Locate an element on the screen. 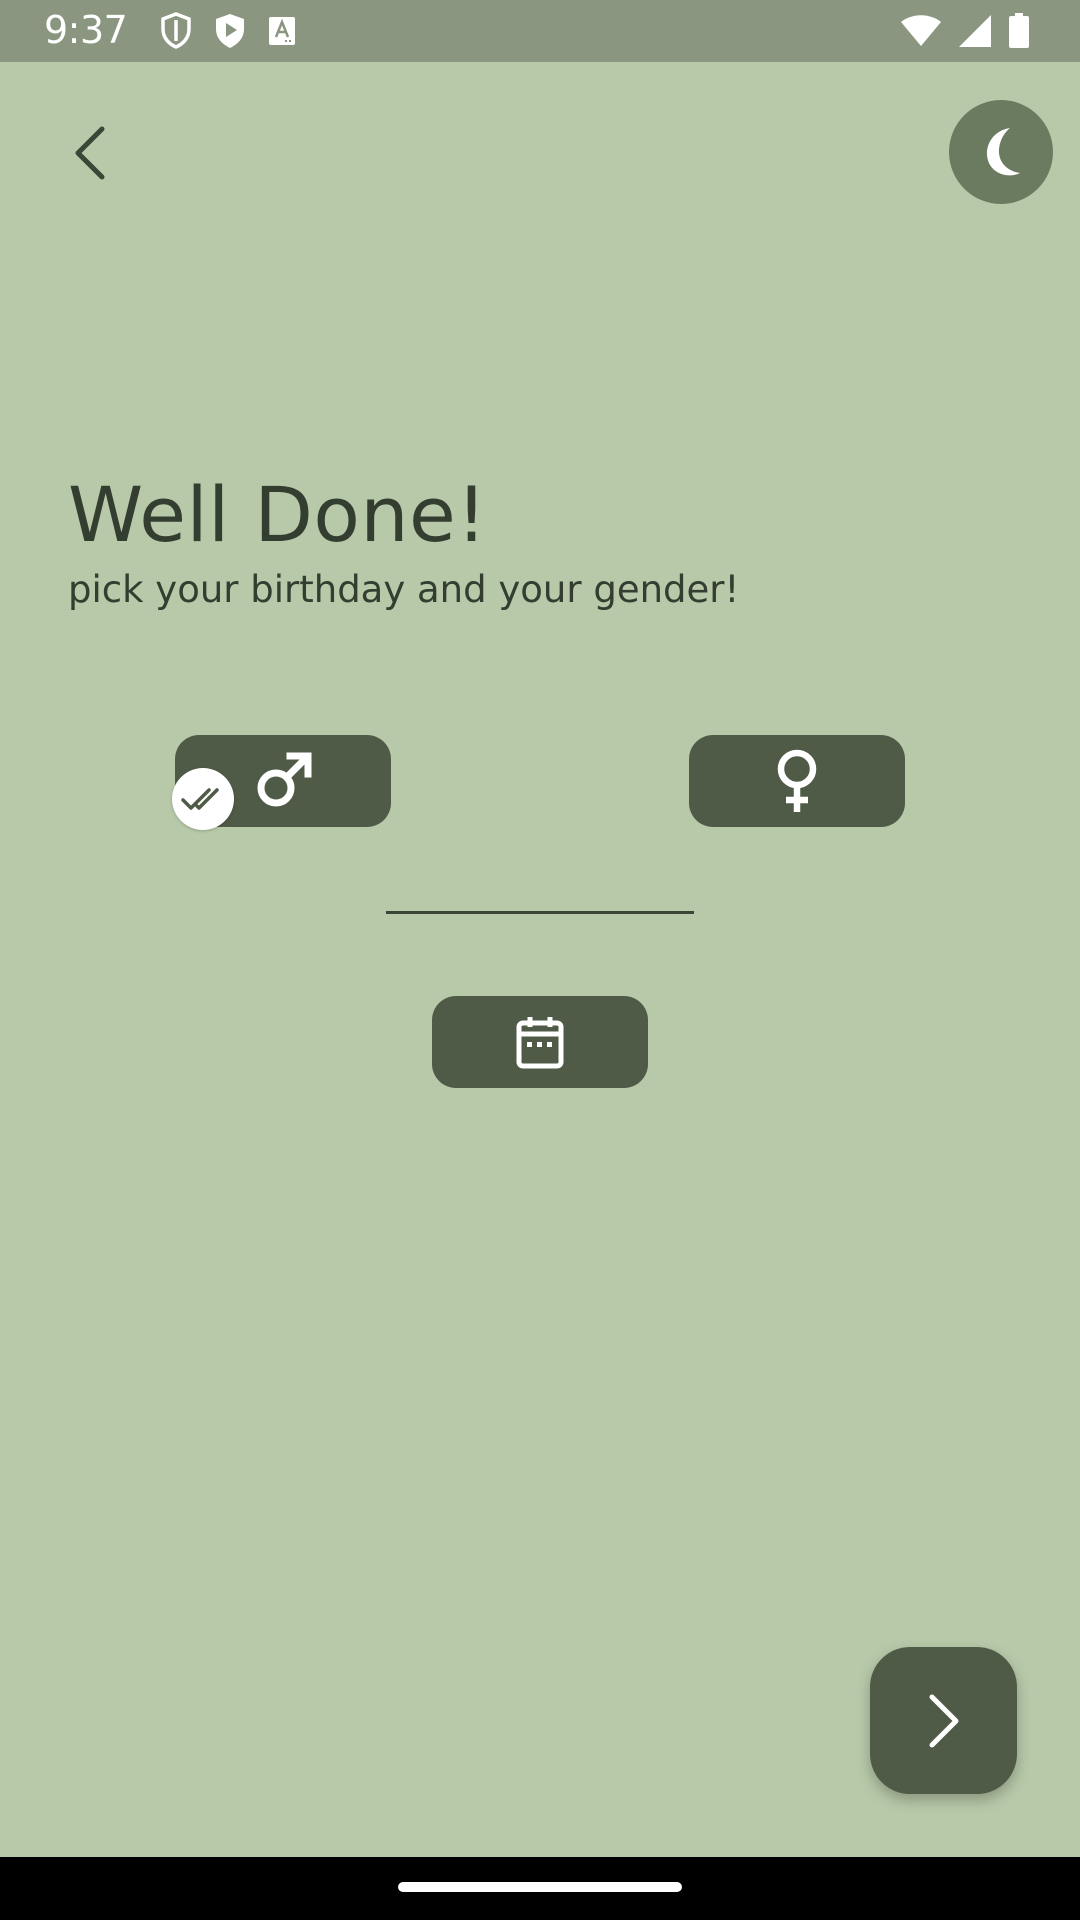  female-gender-button is located at coordinates (797, 781).